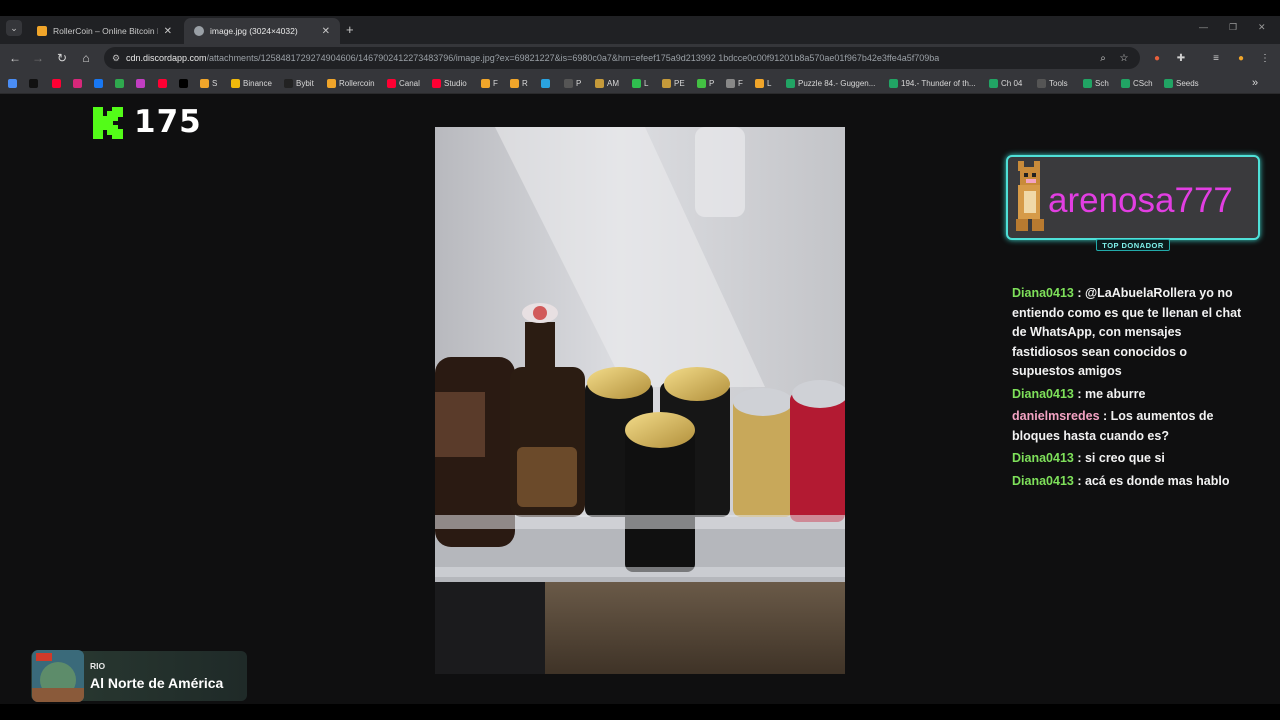  What do you see at coordinates (449, 83) in the screenshot?
I see `bookmark-item: Studio` at bounding box center [449, 83].